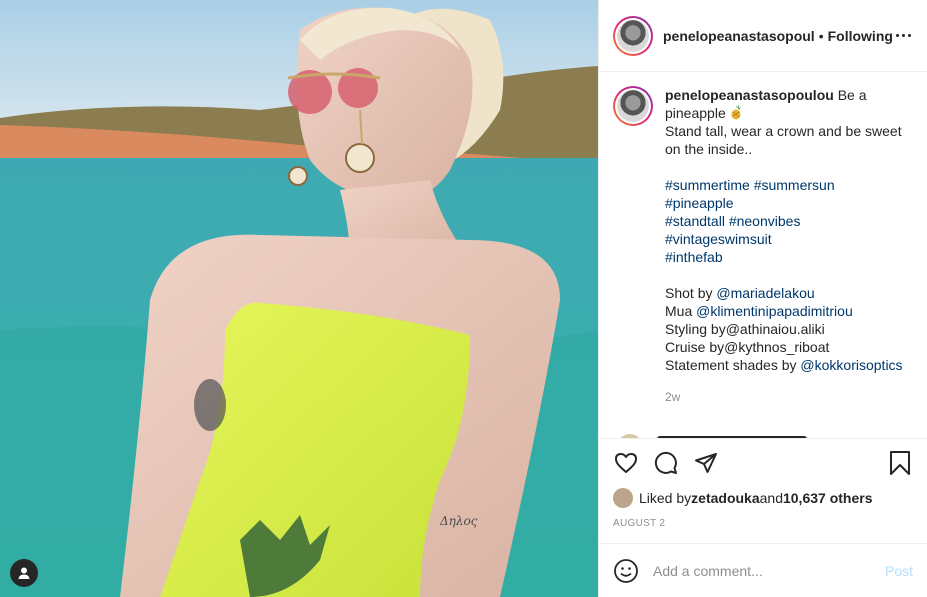 This screenshot has width=927, height=597. I want to click on more-icon, so click(898, 35).